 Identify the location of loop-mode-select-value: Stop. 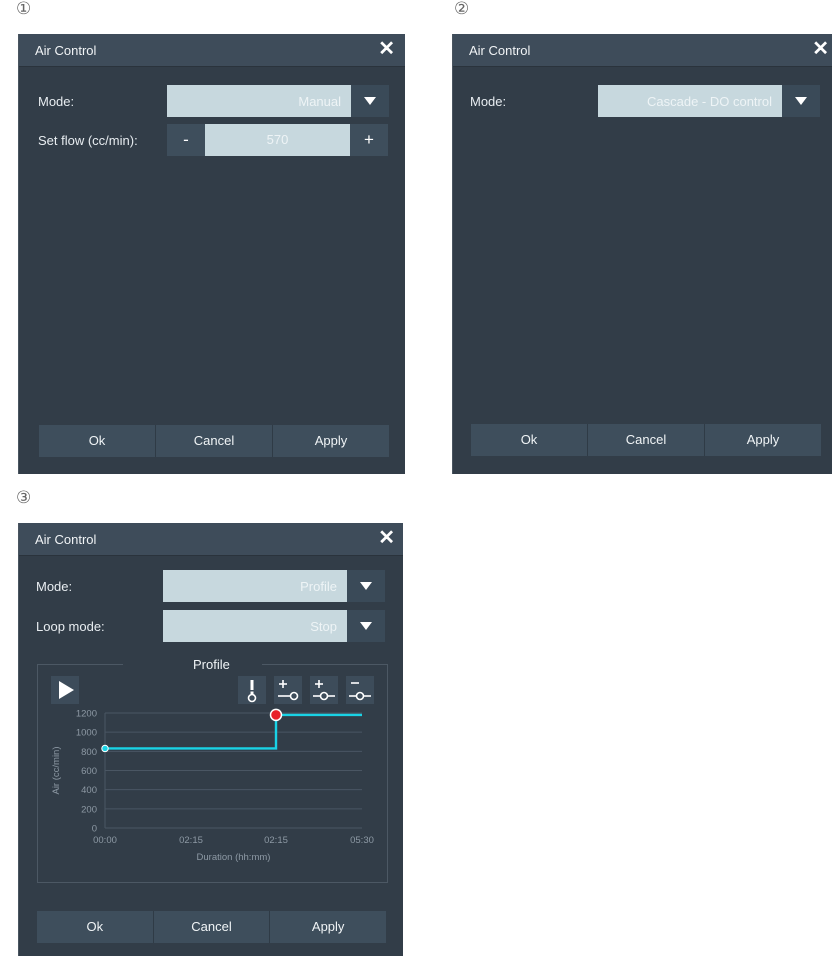
(323, 626).